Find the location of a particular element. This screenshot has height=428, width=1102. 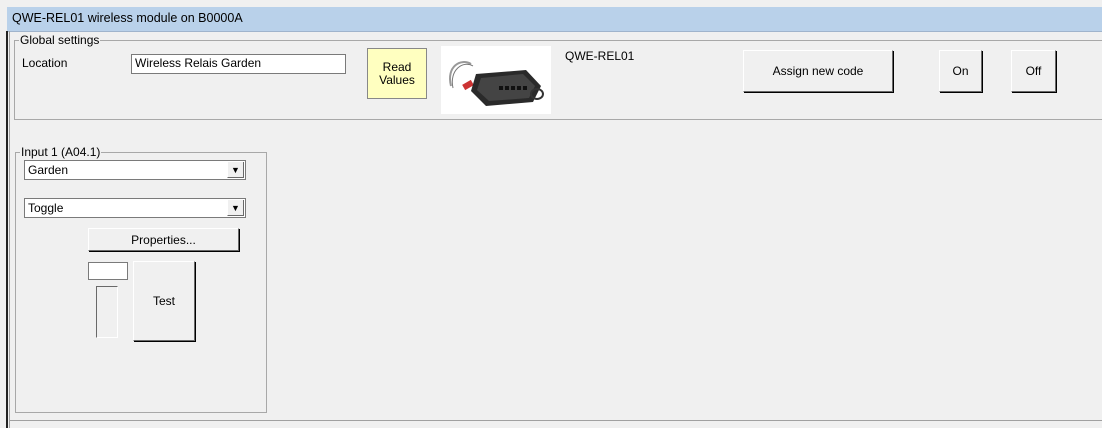

on-label: On is located at coordinates (960, 71).